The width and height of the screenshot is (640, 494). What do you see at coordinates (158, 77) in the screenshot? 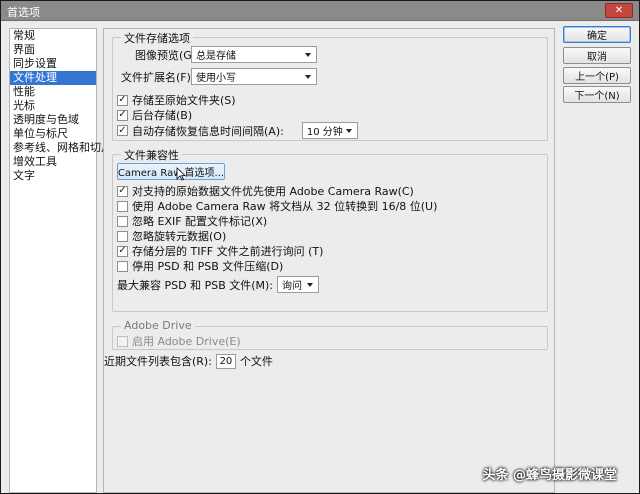
I see `extension-label: 文件扩展名(F):` at bounding box center [158, 77].